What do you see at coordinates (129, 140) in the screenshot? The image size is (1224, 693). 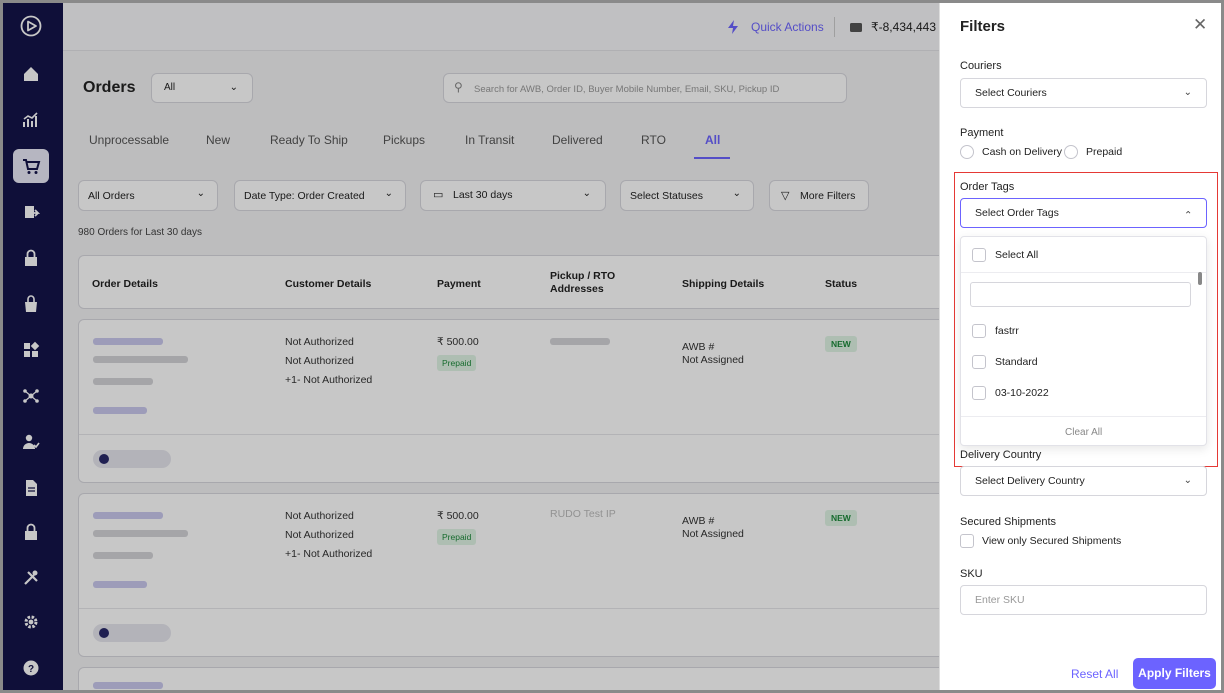 I see `tab-unprocessable: Unprocessable` at bounding box center [129, 140].